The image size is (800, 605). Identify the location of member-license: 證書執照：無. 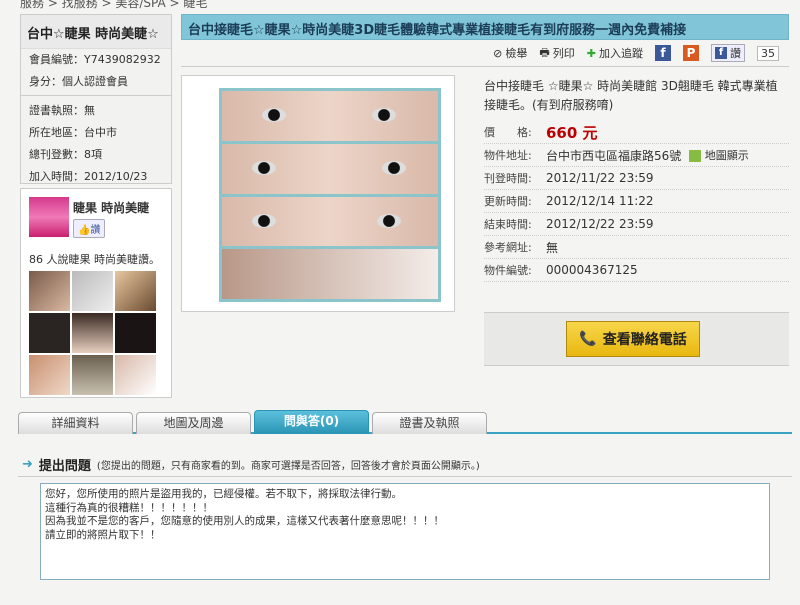
(62, 110).